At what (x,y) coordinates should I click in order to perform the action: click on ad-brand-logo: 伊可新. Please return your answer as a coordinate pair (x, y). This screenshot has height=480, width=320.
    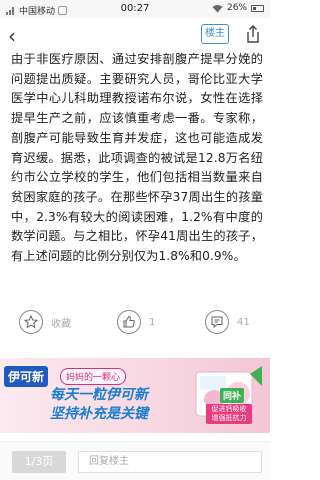
    Looking at the image, I should click on (26, 376).